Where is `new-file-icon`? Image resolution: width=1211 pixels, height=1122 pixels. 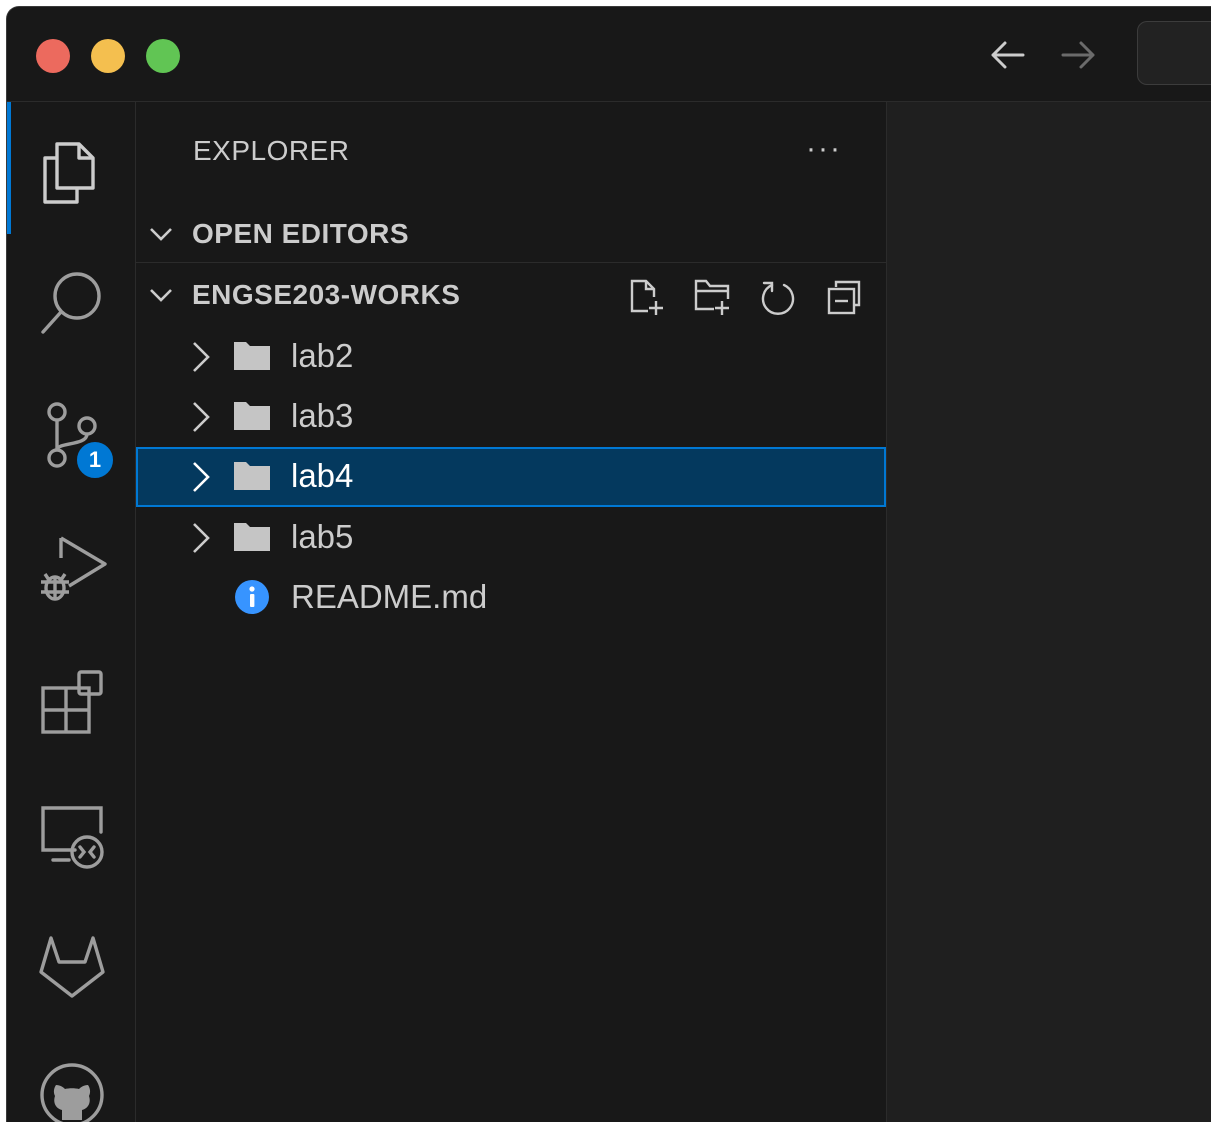
new-file-icon is located at coordinates (646, 297).